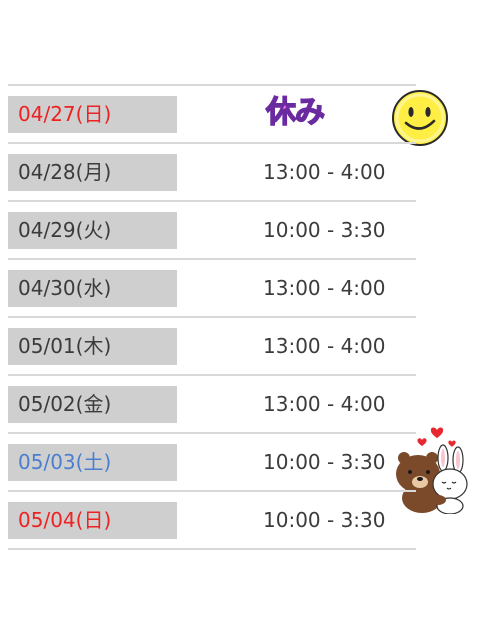 Image resolution: width=480 pixels, height=640 pixels. What do you see at coordinates (420, 118) in the screenshot?
I see `smiley-face-icon` at bounding box center [420, 118].